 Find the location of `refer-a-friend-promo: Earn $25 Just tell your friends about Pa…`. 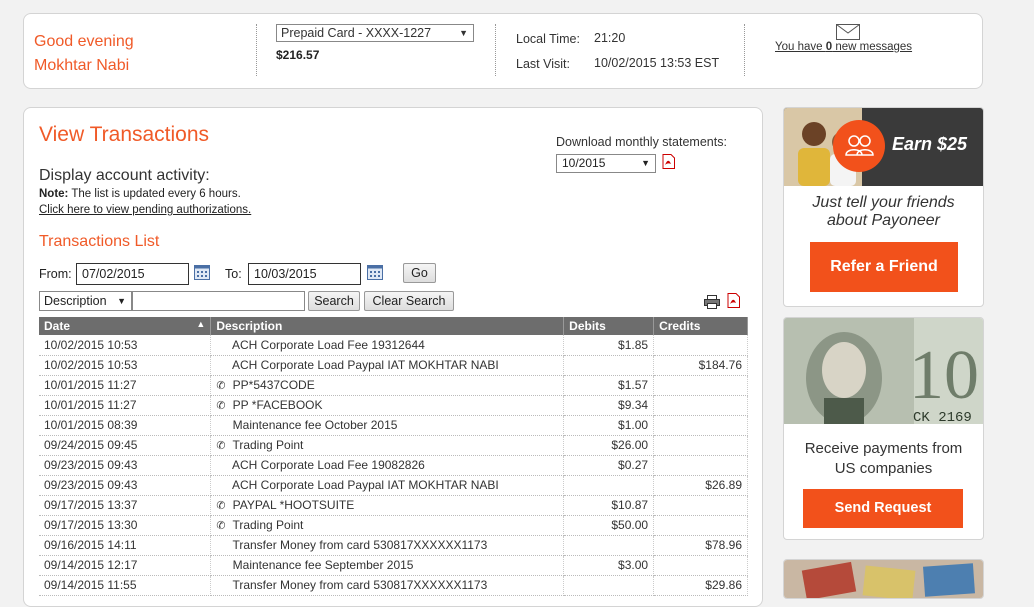

refer-a-friend-promo: Earn $25 Just tell your friends about Pa… is located at coordinates (883, 207).